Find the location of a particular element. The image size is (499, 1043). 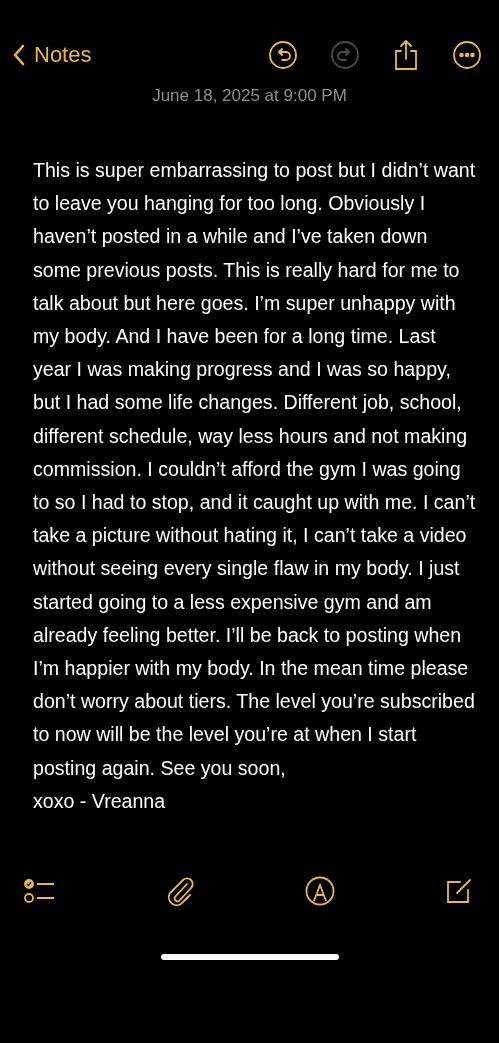

compose-icon is located at coordinates (459, 891).